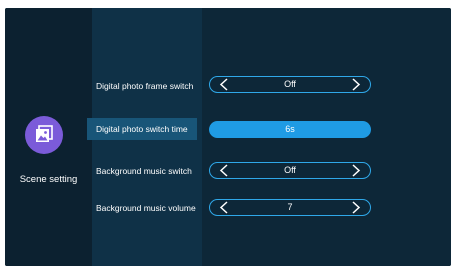  I want to click on scene-setting-label: Scene setting, so click(48, 179).